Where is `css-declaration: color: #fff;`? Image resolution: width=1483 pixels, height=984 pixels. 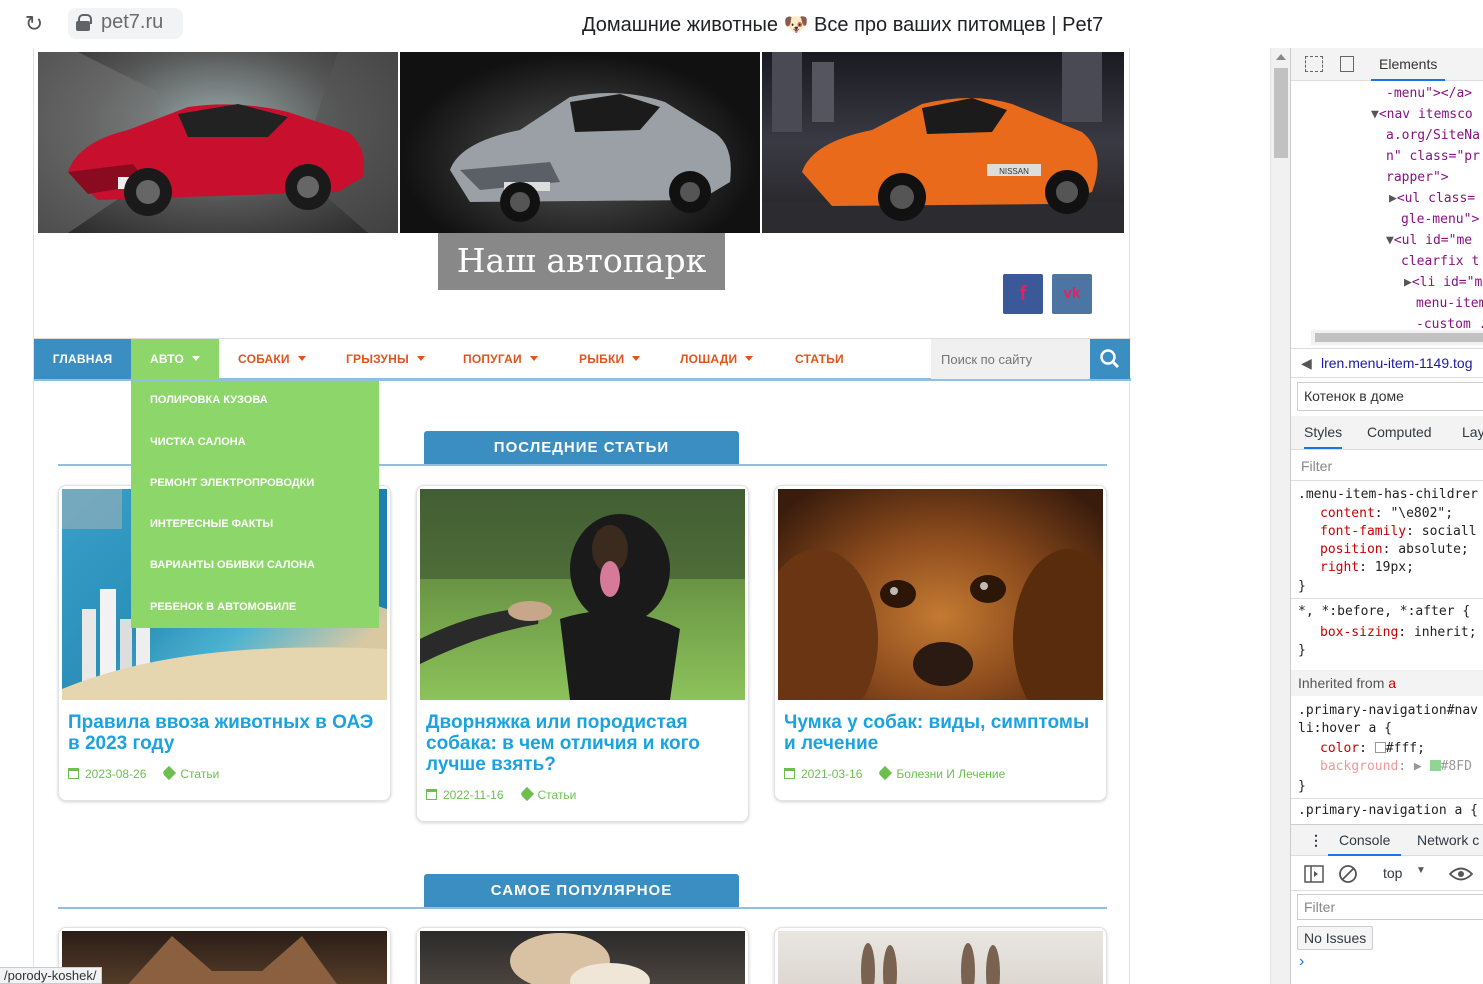
css-declaration: color: #fff; is located at coordinates (1372, 749).